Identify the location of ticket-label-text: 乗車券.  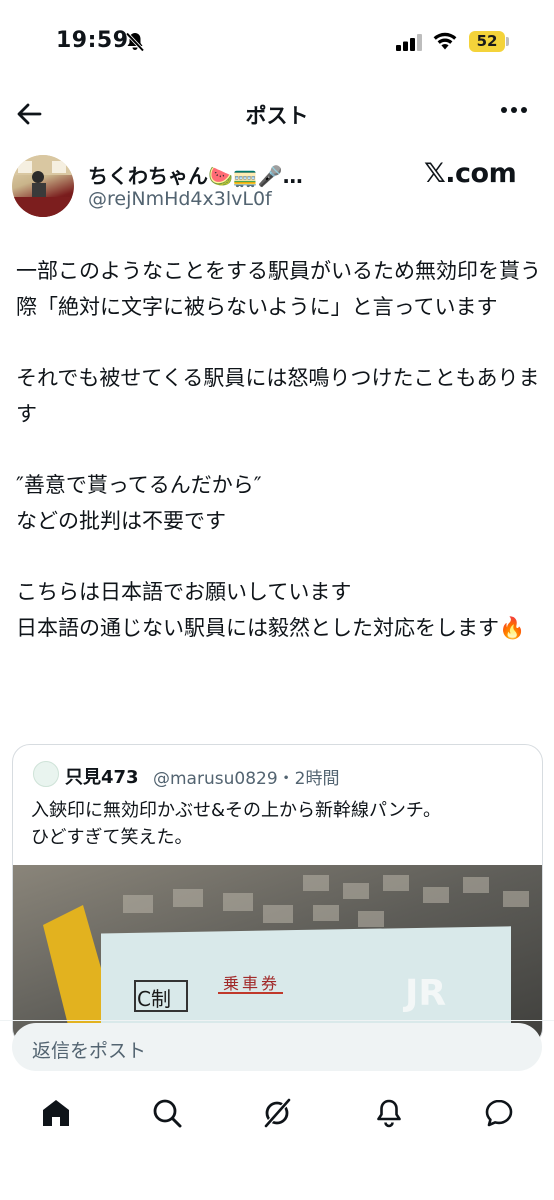
(252, 983).